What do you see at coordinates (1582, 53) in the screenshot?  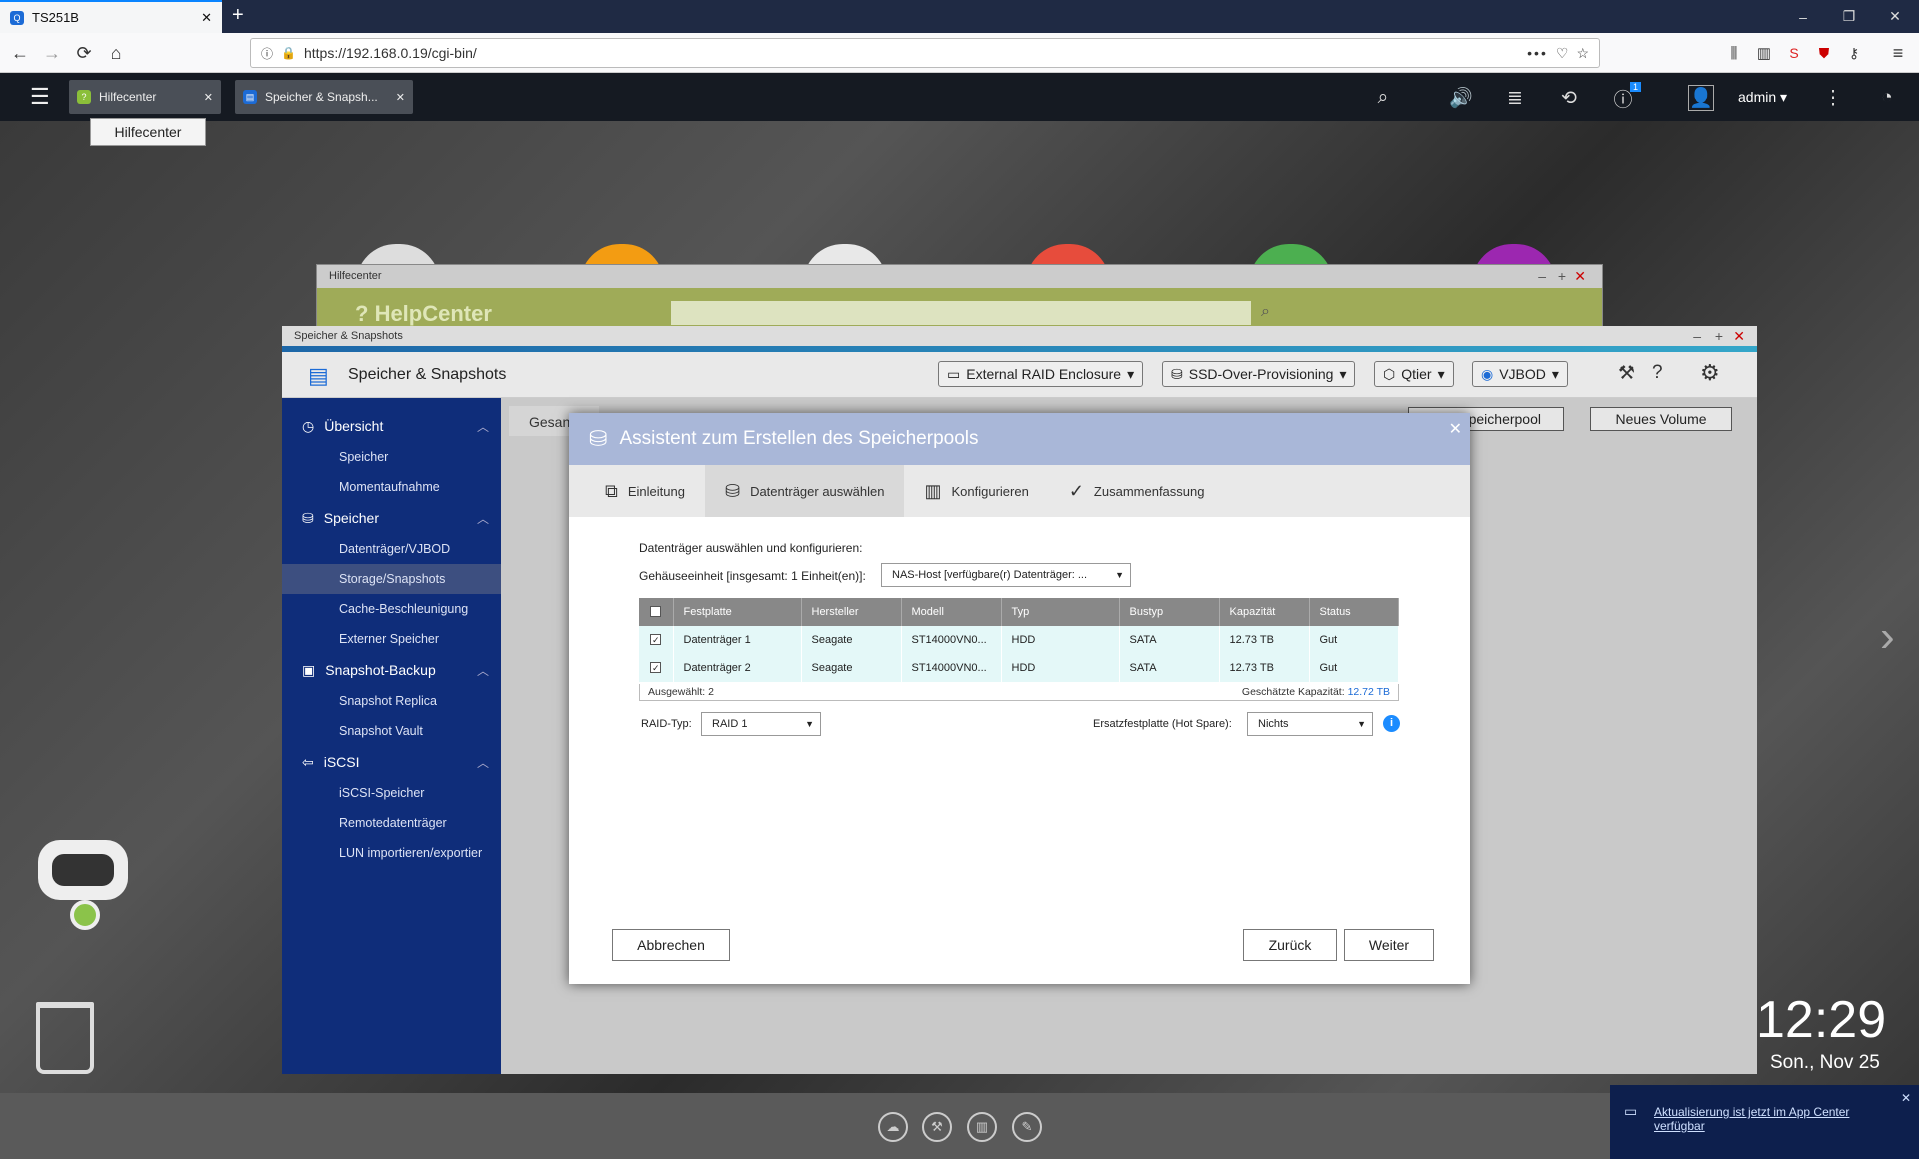 I see `bookmark-star-icon: ☆` at bounding box center [1582, 53].